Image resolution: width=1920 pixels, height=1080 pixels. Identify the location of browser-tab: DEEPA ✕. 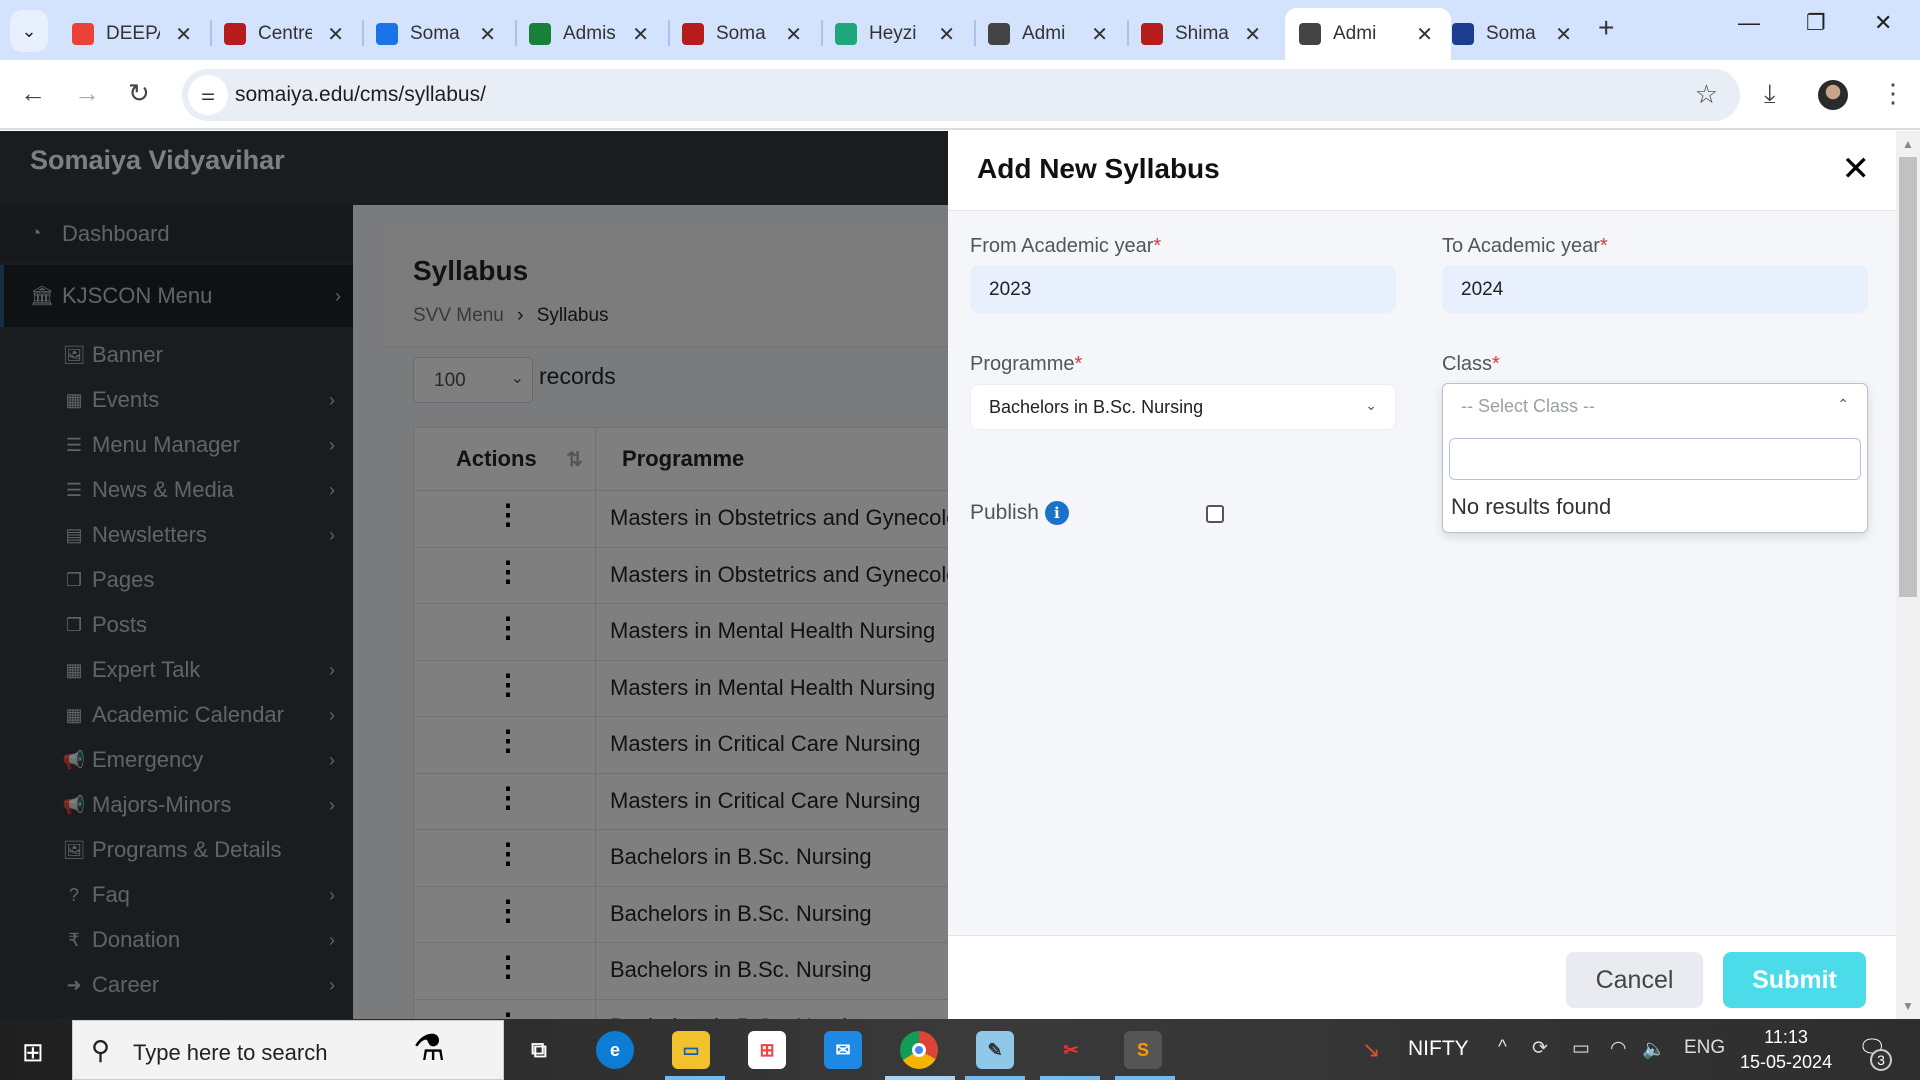
(134, 34).